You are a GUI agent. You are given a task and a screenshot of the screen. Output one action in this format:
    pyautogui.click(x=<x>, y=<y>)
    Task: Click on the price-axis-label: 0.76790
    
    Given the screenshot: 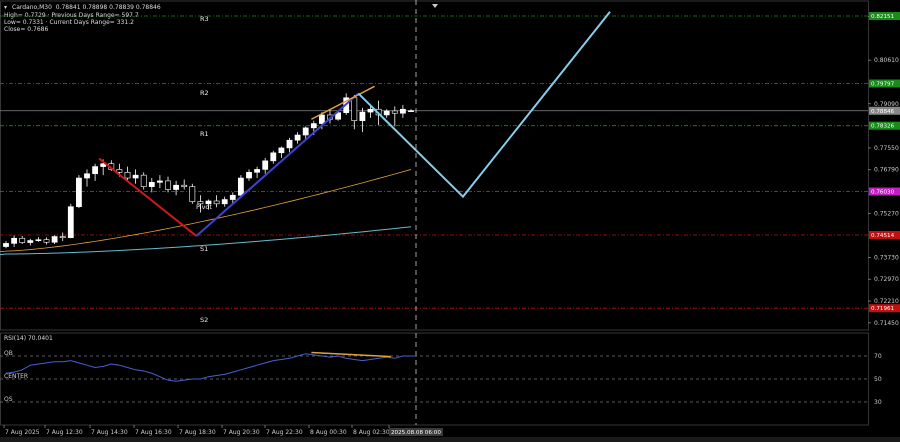 What is the action you would take?
    pyautogui.click(x=886, y=170)
    